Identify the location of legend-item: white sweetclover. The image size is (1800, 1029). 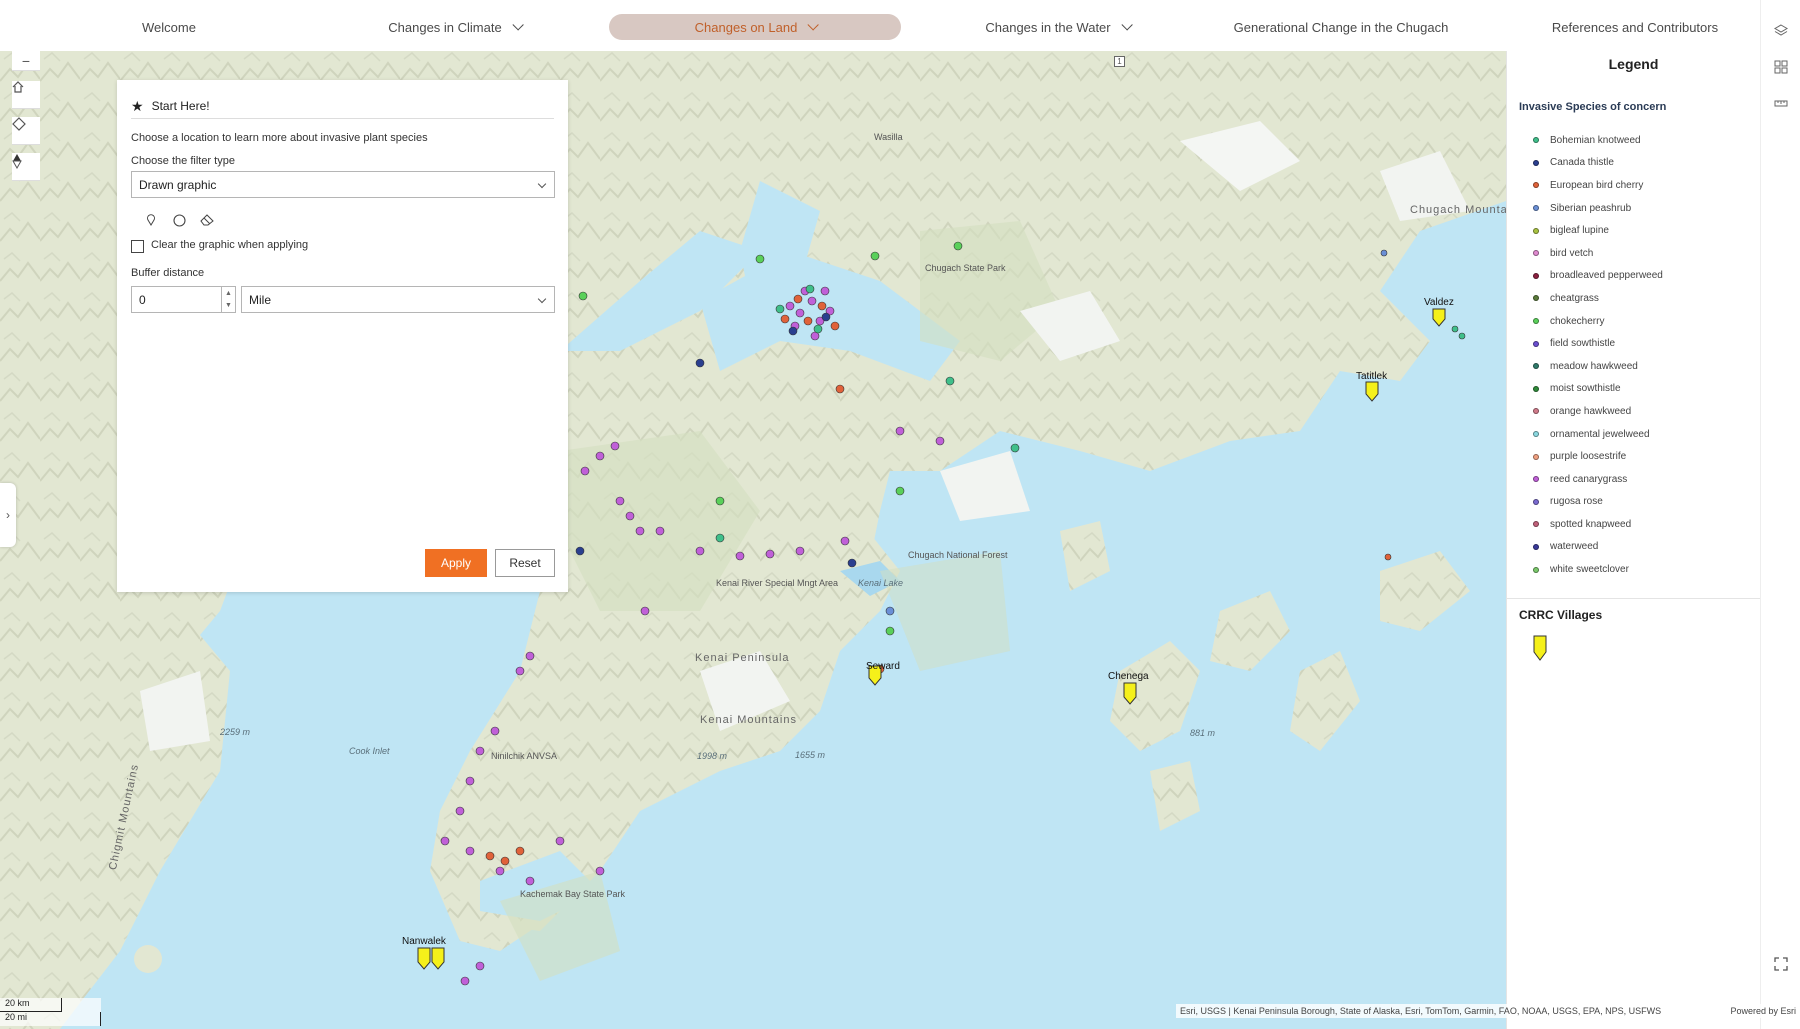
(1598, 569).